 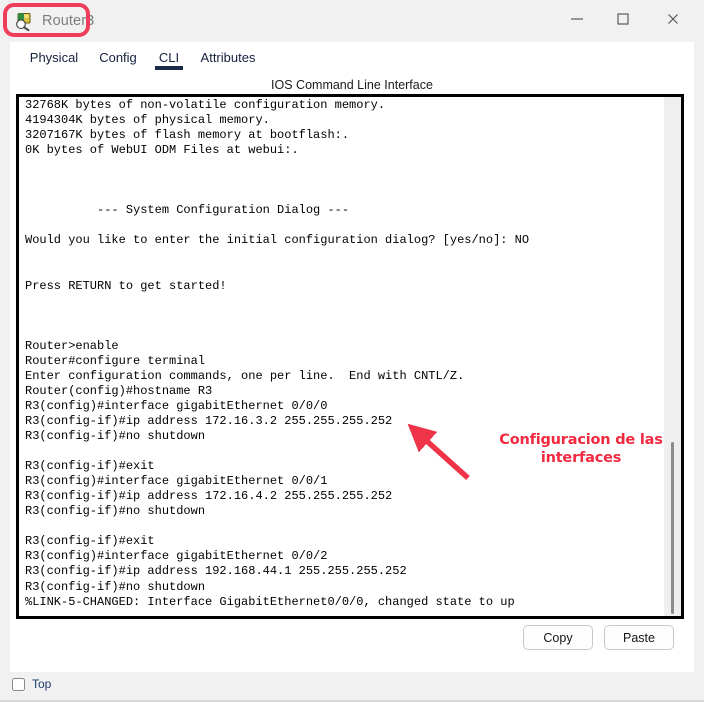 I want to click on tab-config-label: Config, so click(x=118, y=57).